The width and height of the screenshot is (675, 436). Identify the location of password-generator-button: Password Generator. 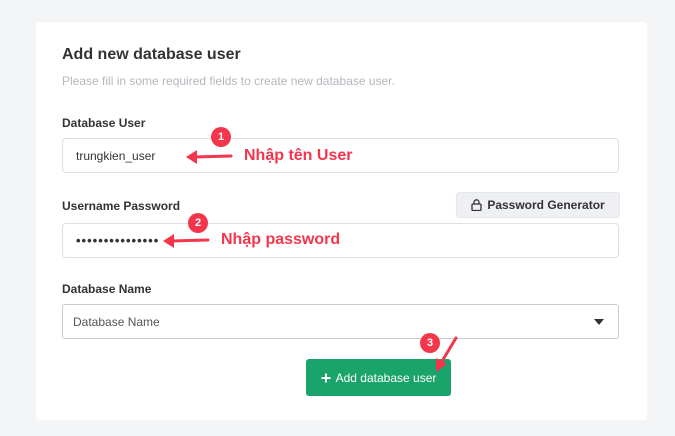
(538, 205).